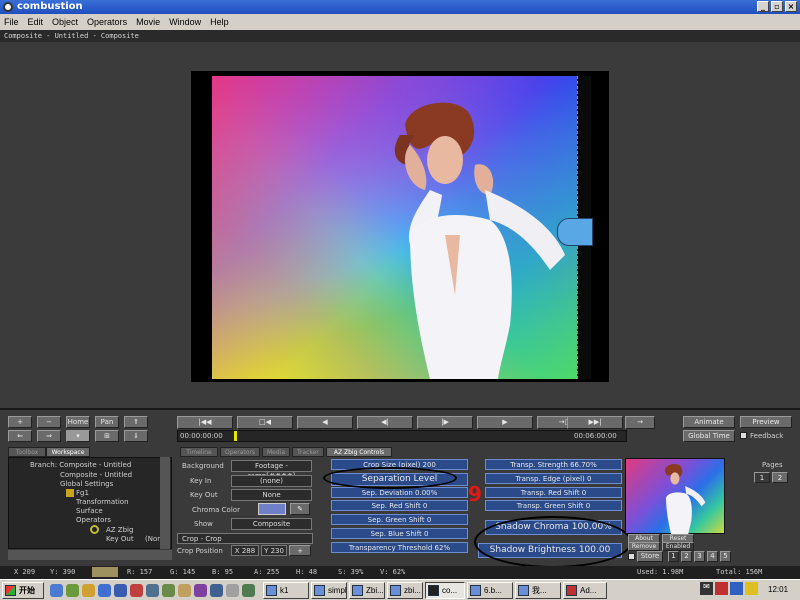 This screenshot has height=600, width=800. Describe the element at coordinates (777, 6) in the screenshot. I see `maximize-button: ▫` at that location.